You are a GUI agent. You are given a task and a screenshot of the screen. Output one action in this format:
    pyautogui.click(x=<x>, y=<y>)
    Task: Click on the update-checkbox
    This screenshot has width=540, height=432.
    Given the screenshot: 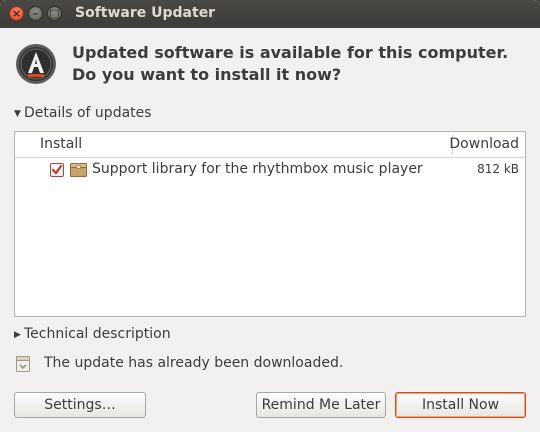 What is the action you would take?
    pyautogui.click(x=57, y=170)
    